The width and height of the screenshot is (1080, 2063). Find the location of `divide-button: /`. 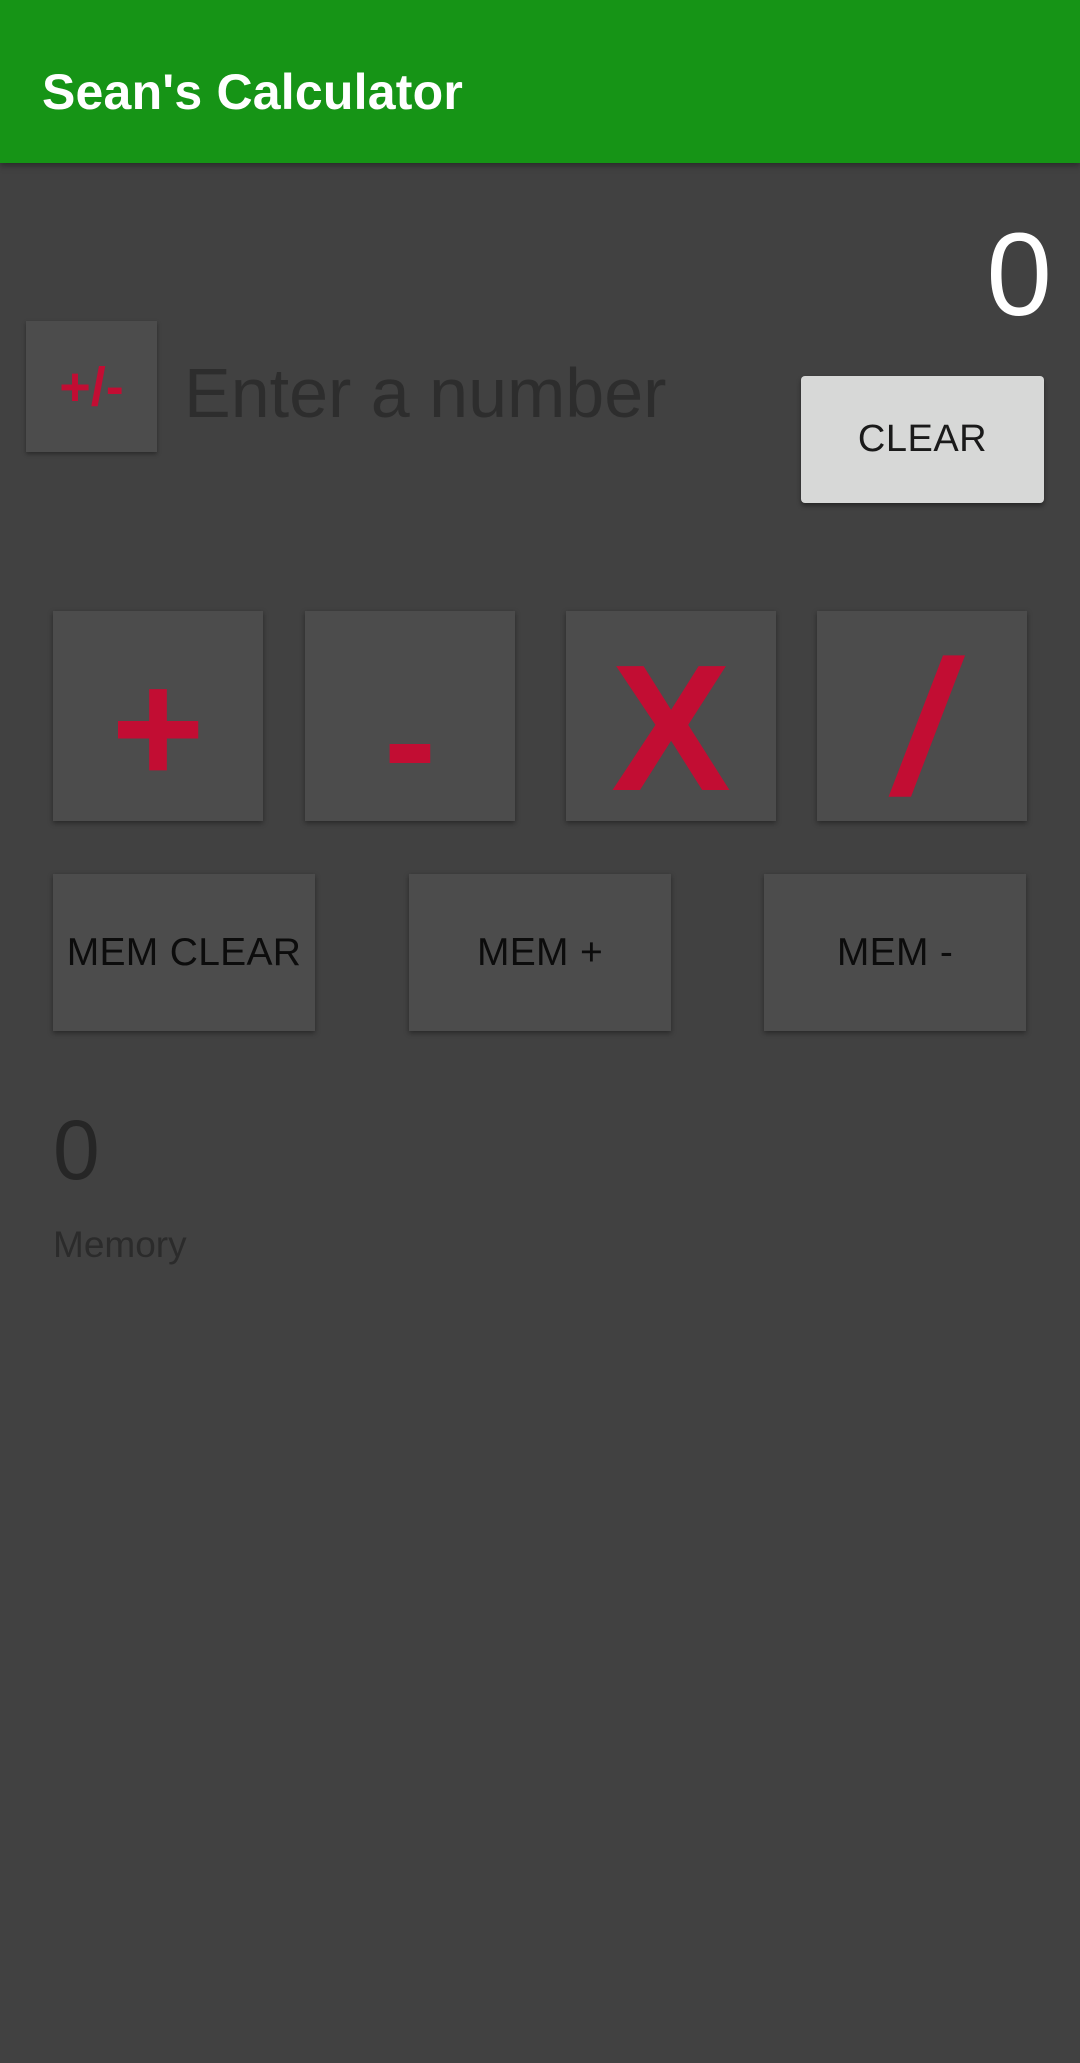

divide-button: / is located at coordinates (922, 722).